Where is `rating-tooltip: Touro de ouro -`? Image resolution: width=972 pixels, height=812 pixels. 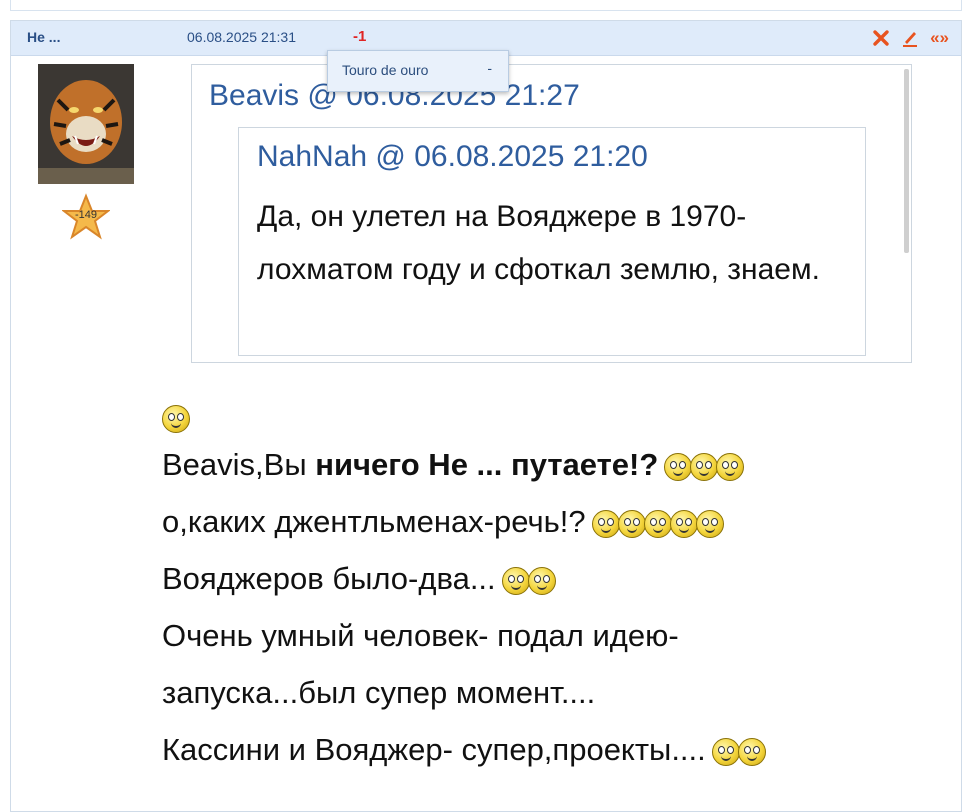
rating-tooltip: Touro de ouro - is located at coordinates (418, 71).